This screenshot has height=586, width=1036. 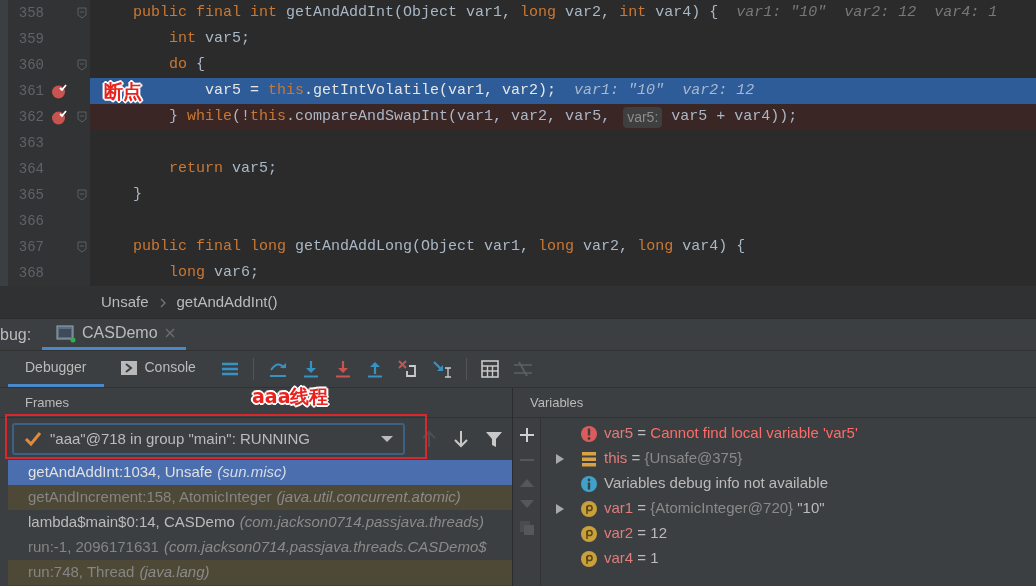 What do you see at coordinates (716, 483) in the screenshot?
I see `info-message: Variables debug info not available` at bounding box center [716, 483].